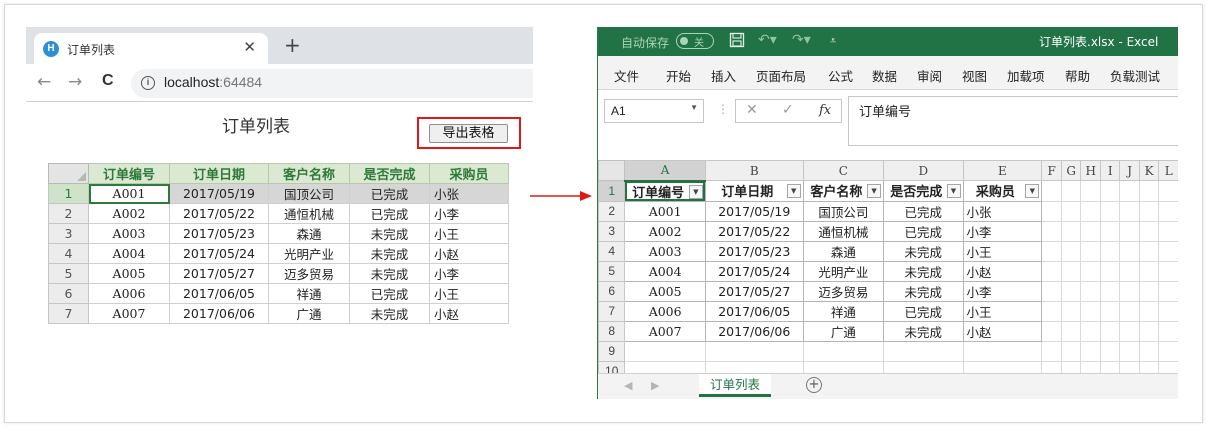 The width and height of the screenshot is (1207, 427). Describe the element at coordinates (626, 75) in the screenshot. I see `ribbon-tab-file: 文件` at that location.